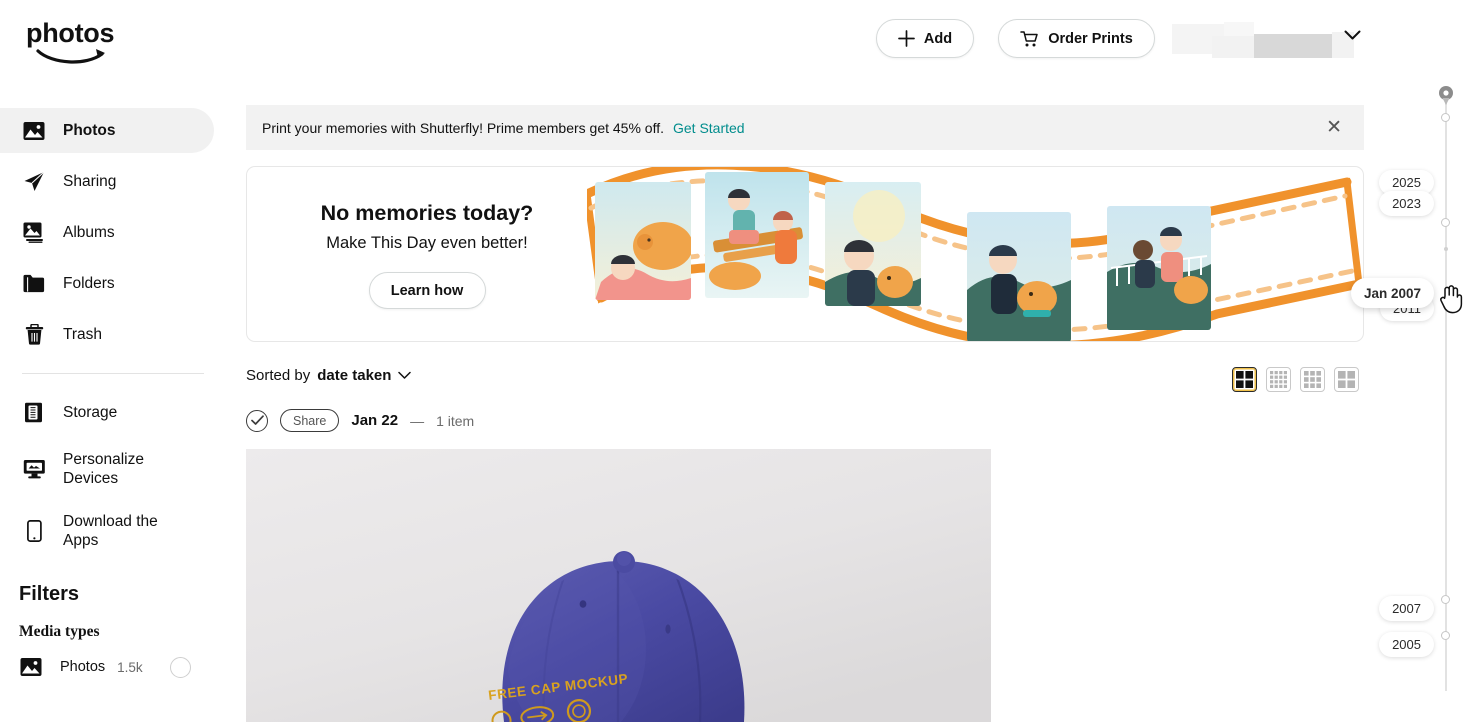 This screenshot has height=722, width=1464. Describe the element at coordinates (427, 243) in the screenshot. I see `memories-subtitle: Make This Day even better!` at that location.